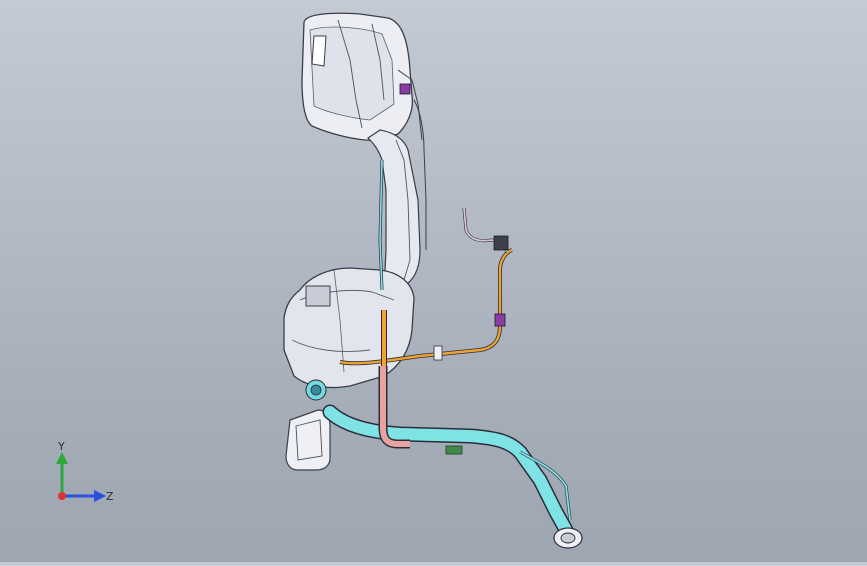  What do you see at coordinates (454, 450) in the screenshot?
I see `mounting-bracket` at bounding box center [454, 450].